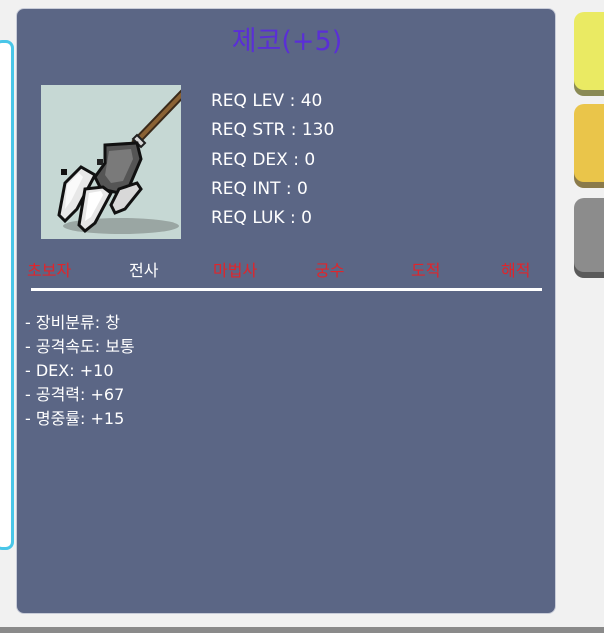 Image resolution: width=604 pixels, height=633 pixels. What do you see at coordinates (589, 143) in the screenshot?
I see `side-button-gold` at bounding box center [589, 143].